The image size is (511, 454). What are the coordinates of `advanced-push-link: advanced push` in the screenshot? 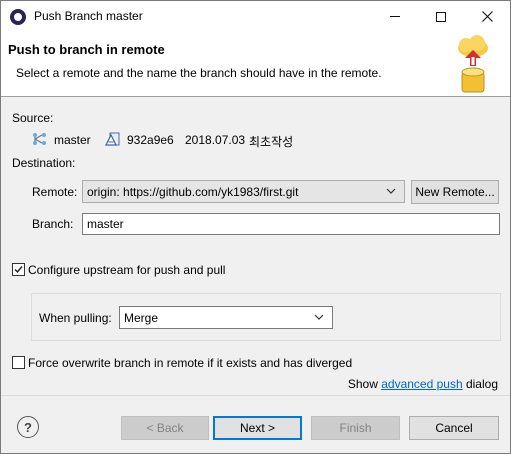 It's located at (421, 384).